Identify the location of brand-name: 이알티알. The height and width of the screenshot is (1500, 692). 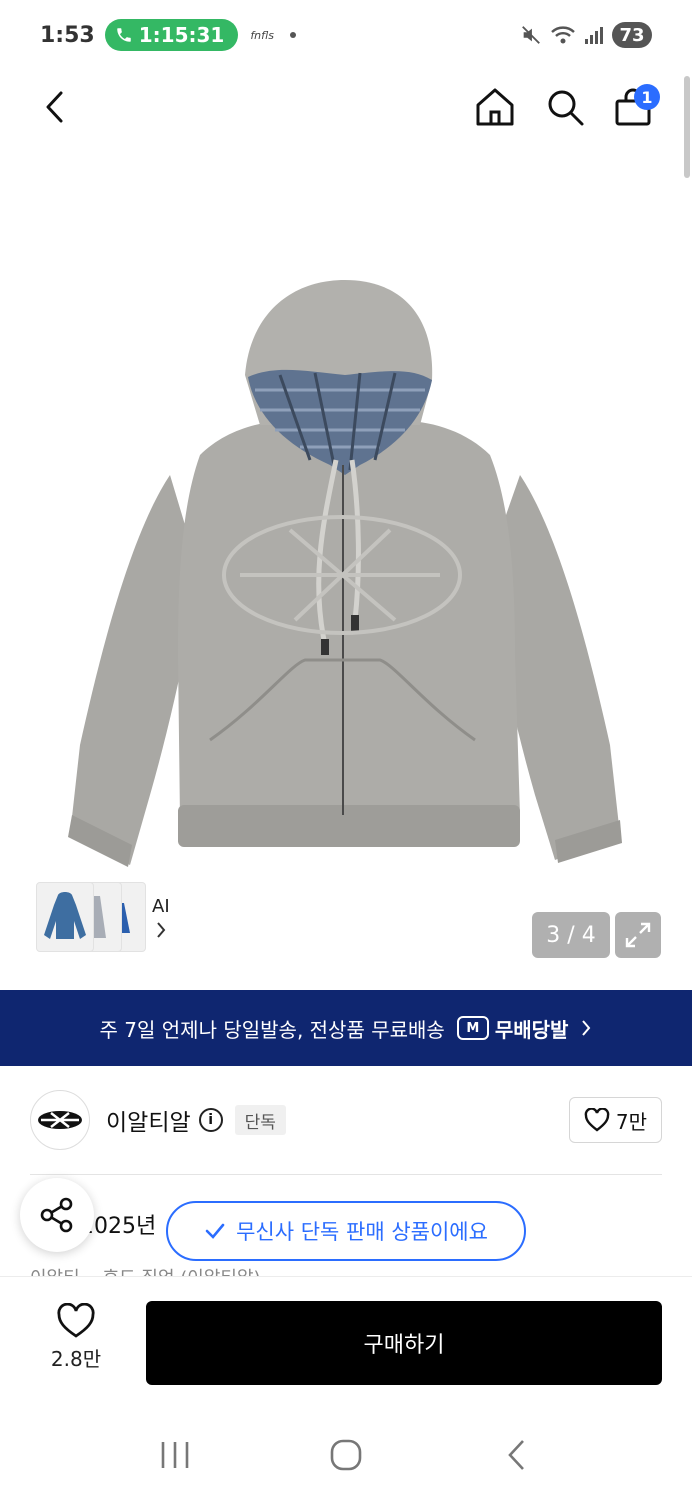
(148, 1120).